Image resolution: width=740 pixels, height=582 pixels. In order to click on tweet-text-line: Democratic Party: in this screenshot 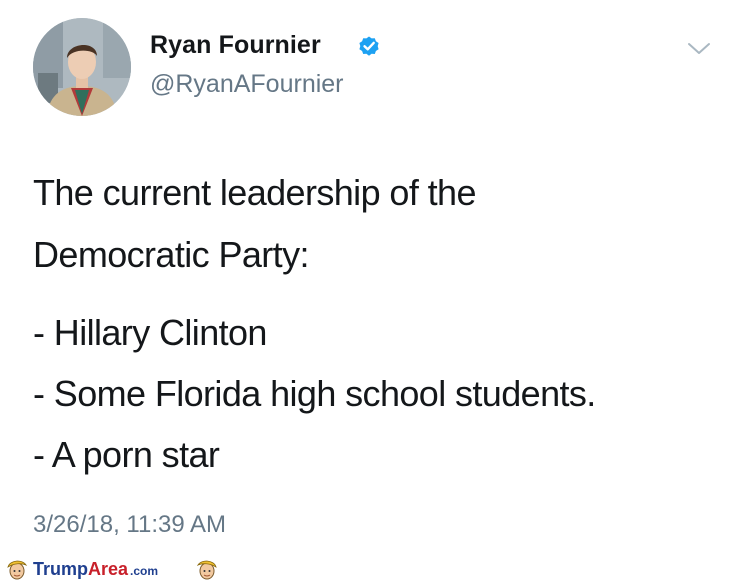, I will do `click(171, 254)`.